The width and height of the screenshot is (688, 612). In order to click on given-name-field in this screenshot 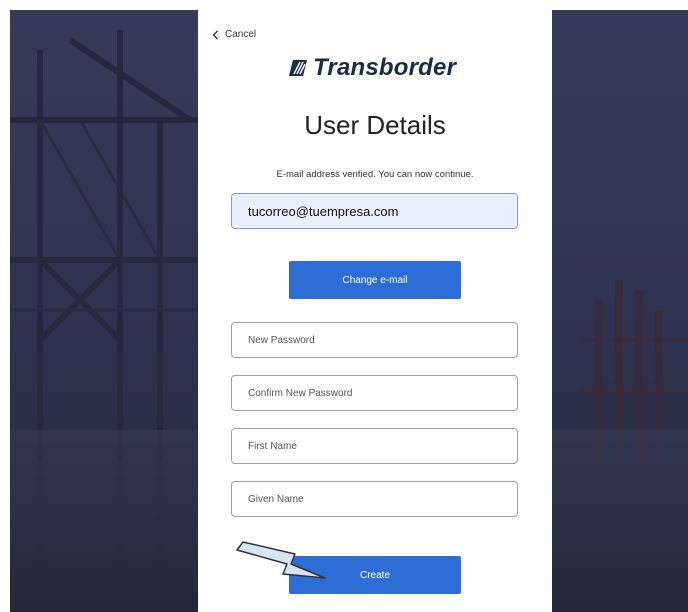, I will do `click(374, 499)`.